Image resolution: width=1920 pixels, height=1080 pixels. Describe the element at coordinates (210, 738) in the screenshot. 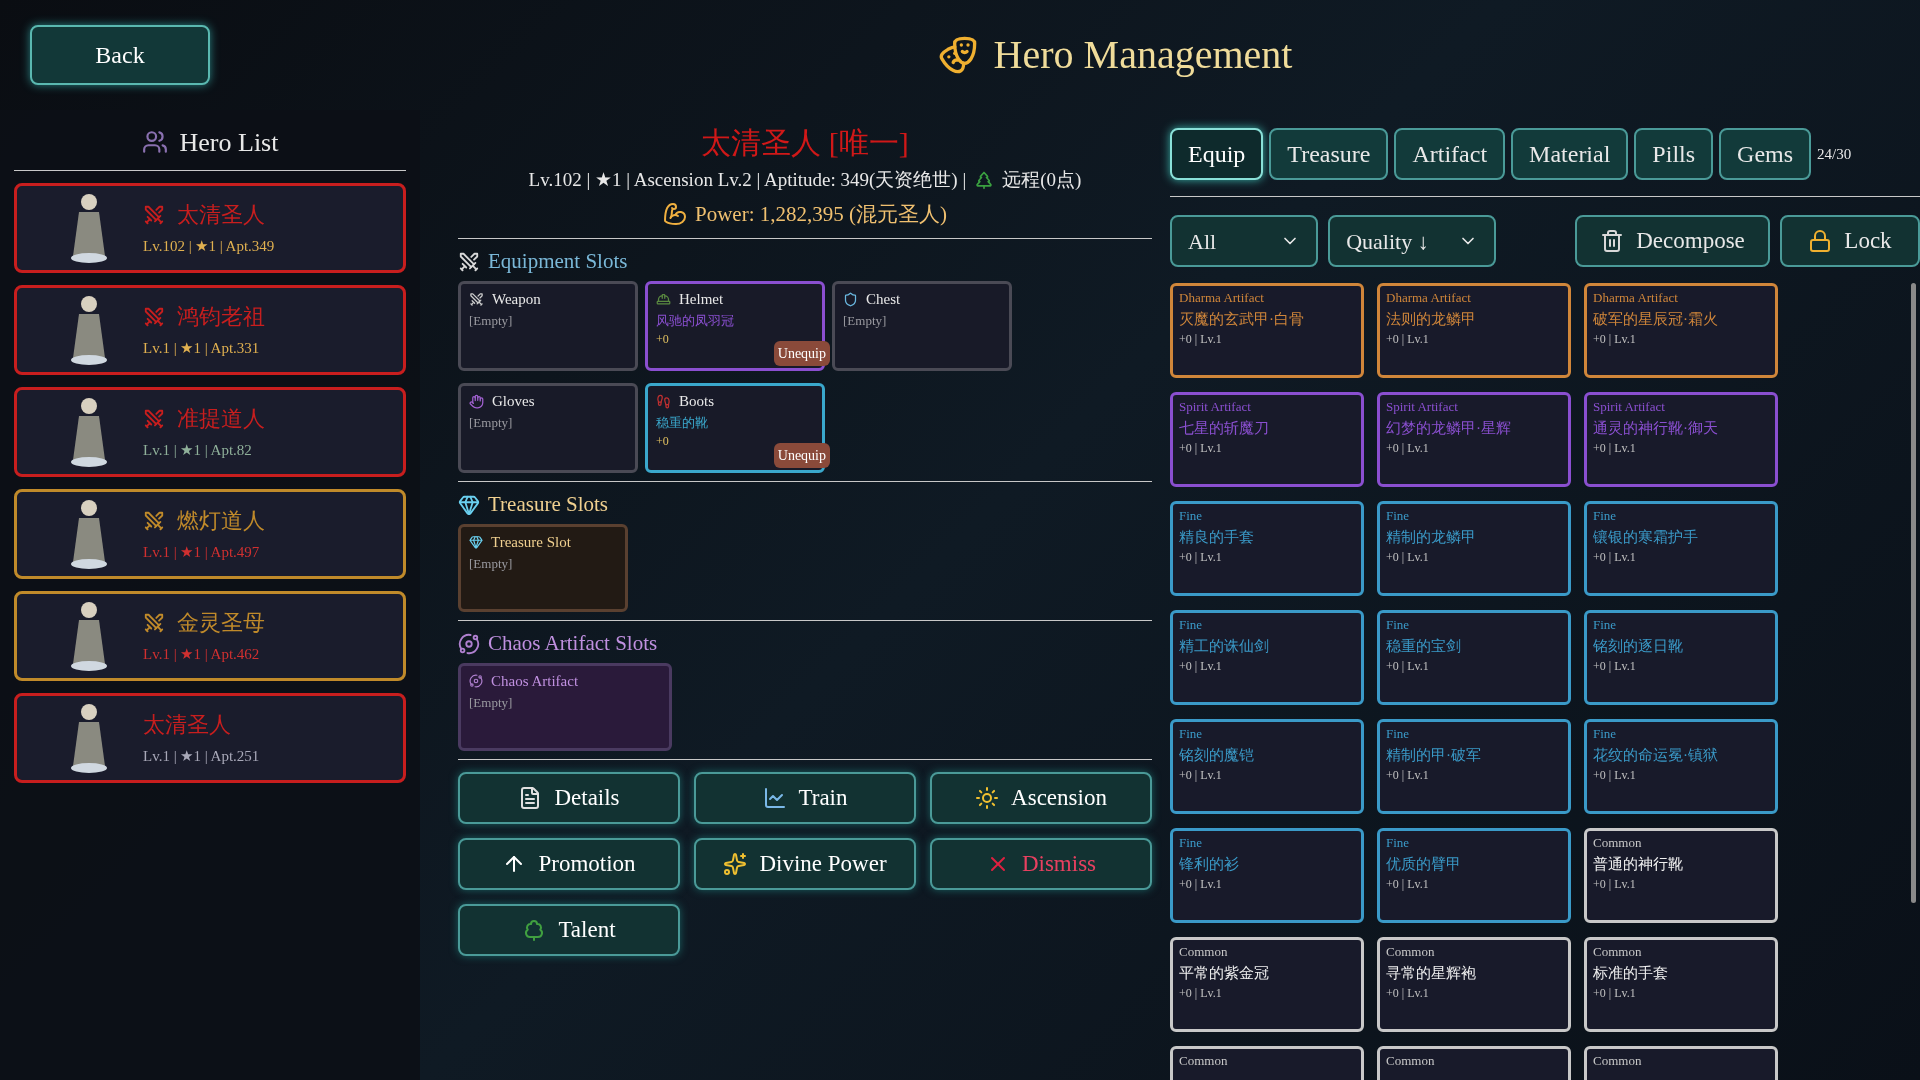

I see `hero-card: 太清圣人 Lv.1 | ★1 | Apt.251` at that location.